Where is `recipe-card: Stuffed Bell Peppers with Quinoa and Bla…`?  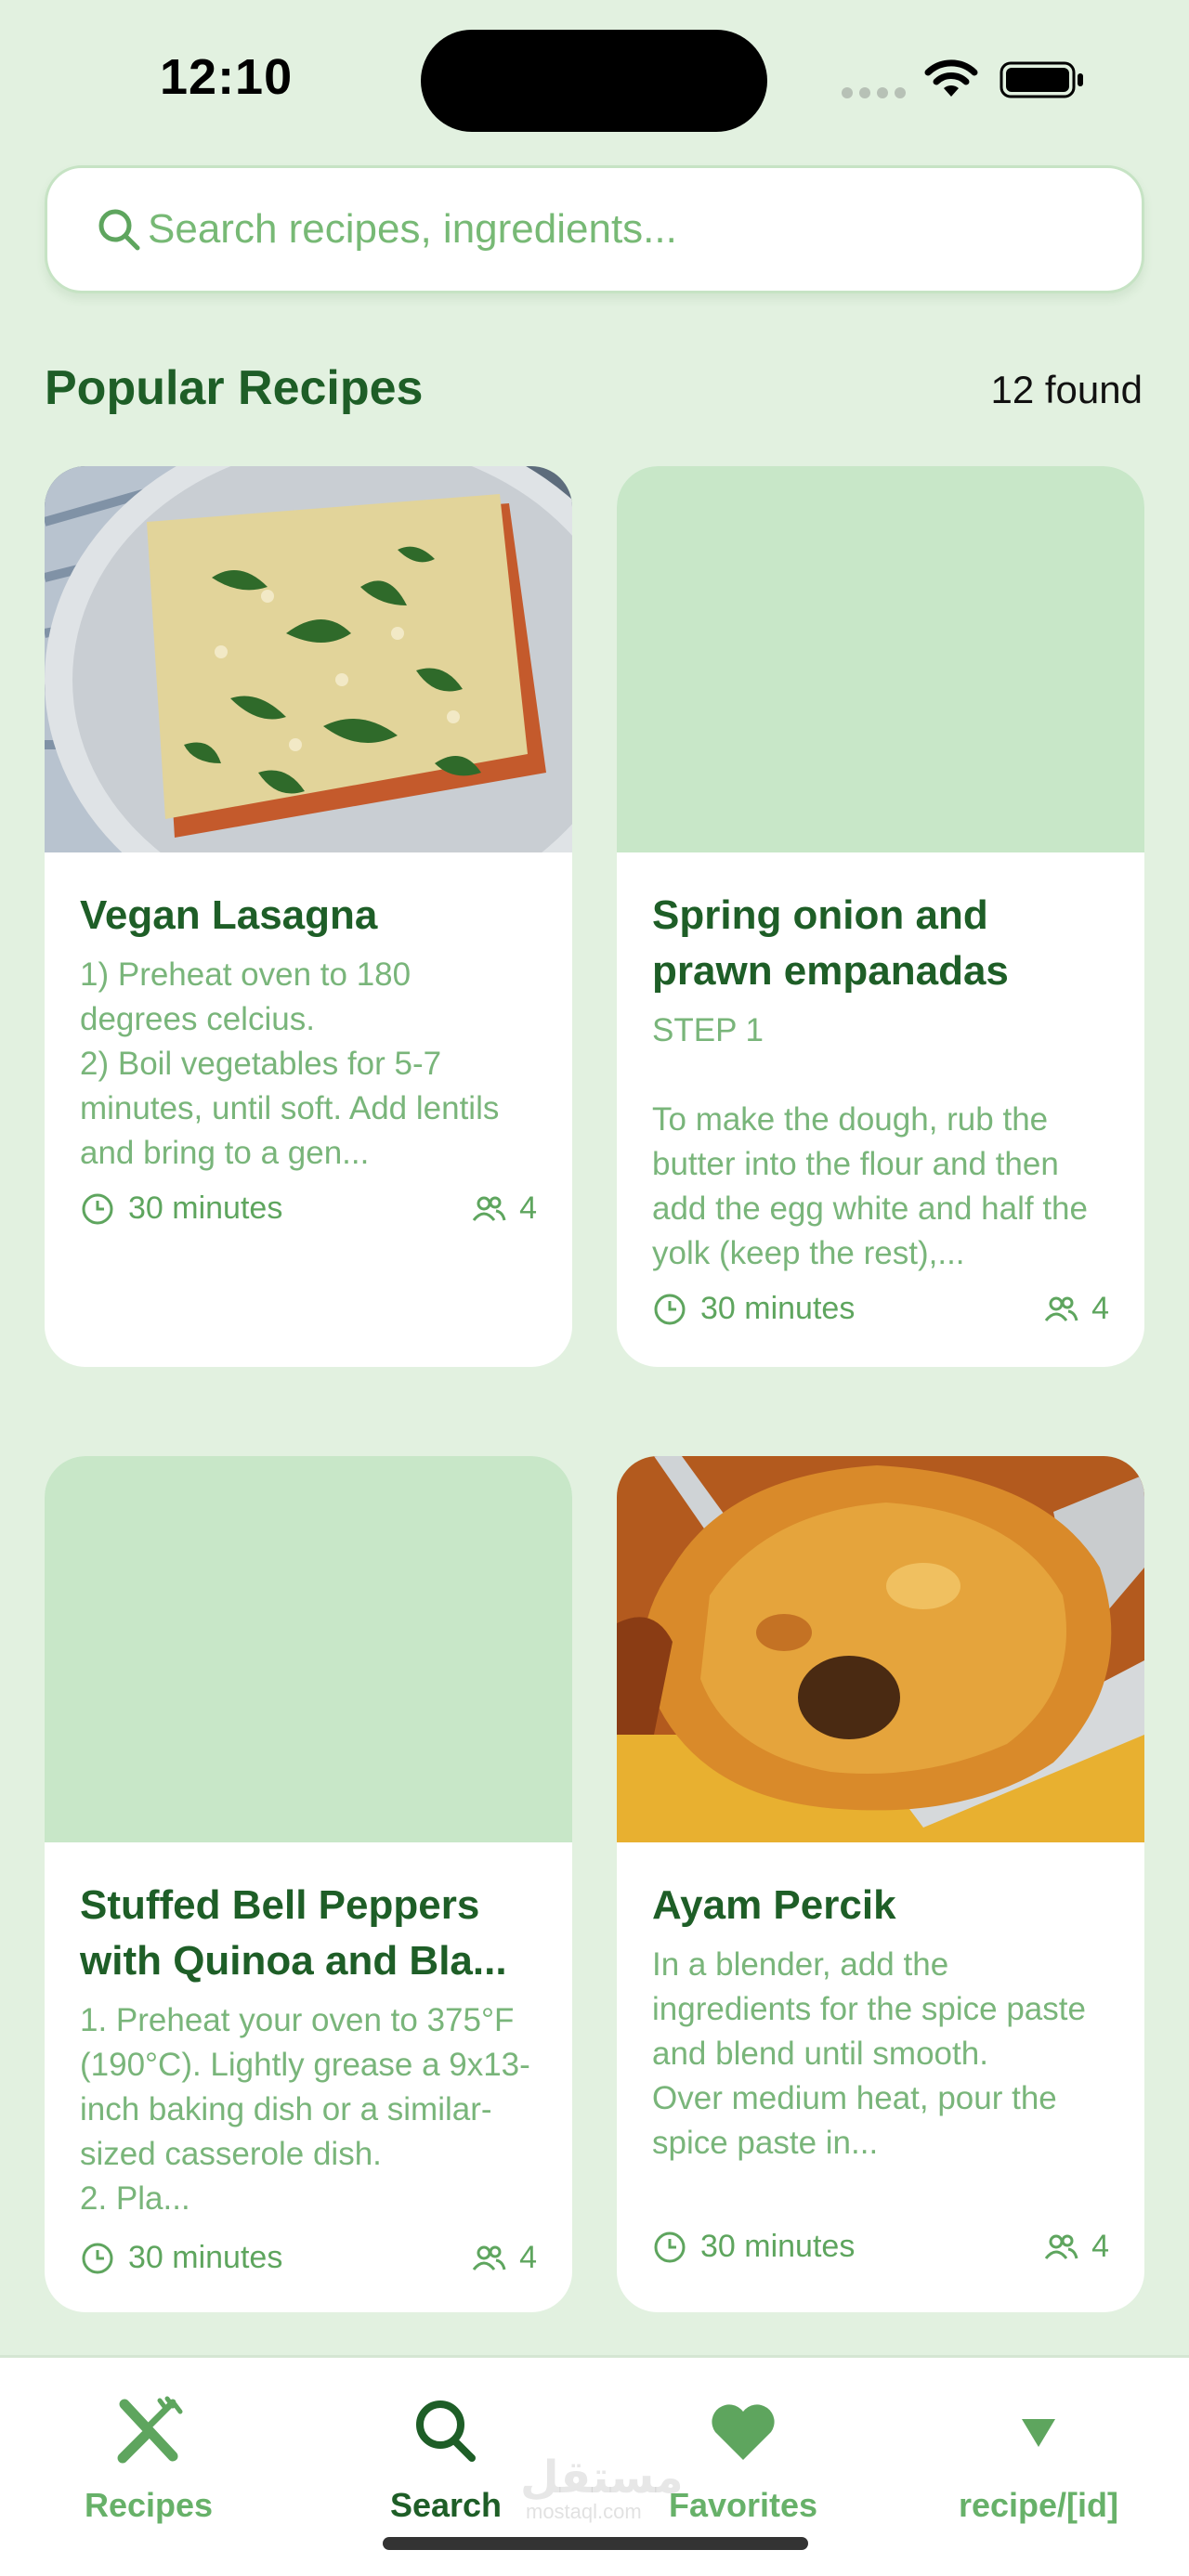 recipe-card: Stuffed Bell Peppers with Quinoa and Bla… is located at coordinates (308, 1884).